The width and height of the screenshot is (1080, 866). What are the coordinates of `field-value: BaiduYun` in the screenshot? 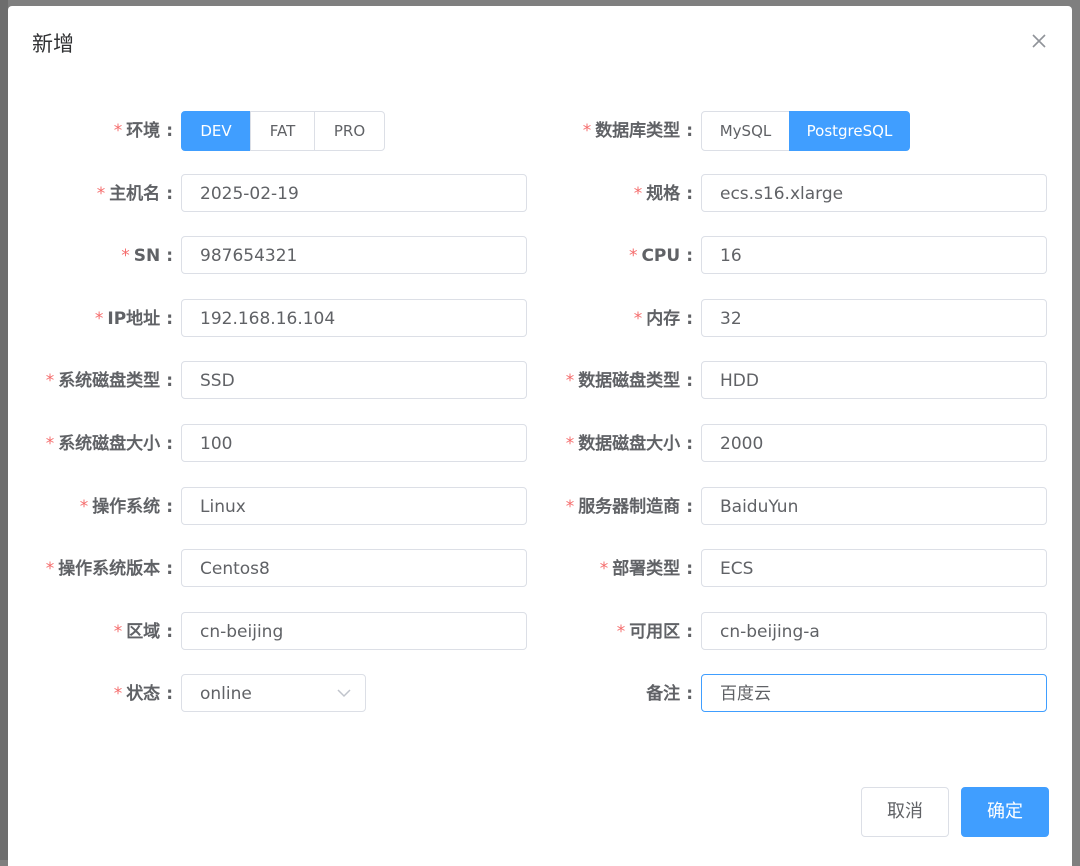 It's located at (759, 507).